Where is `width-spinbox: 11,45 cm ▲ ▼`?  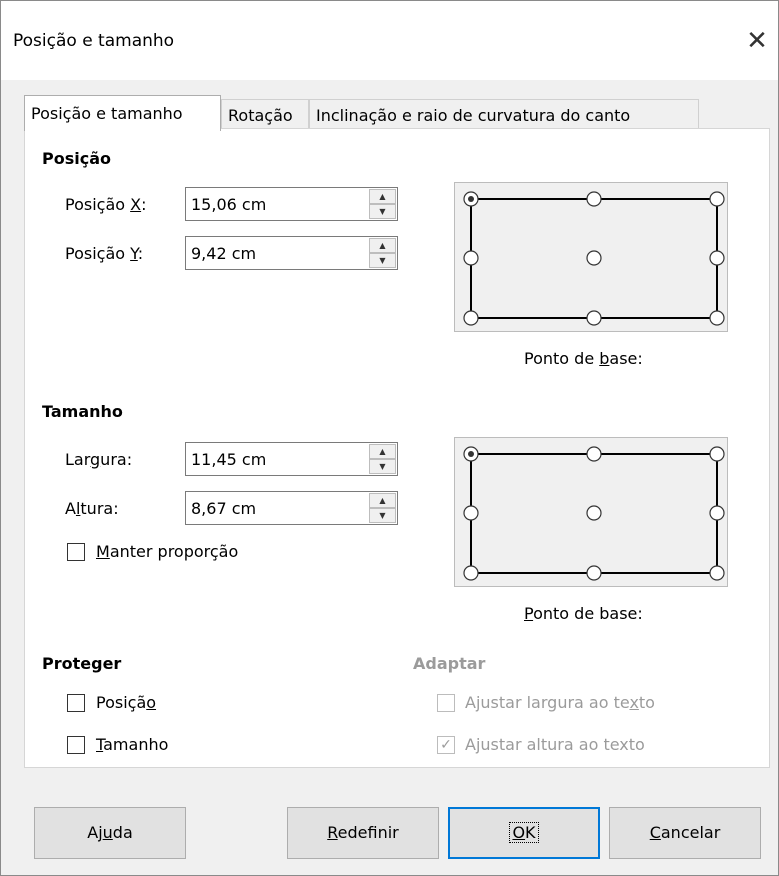 width-spinbox: 11,45 cm ▲ ▼ is located at coordinates (291, 459).